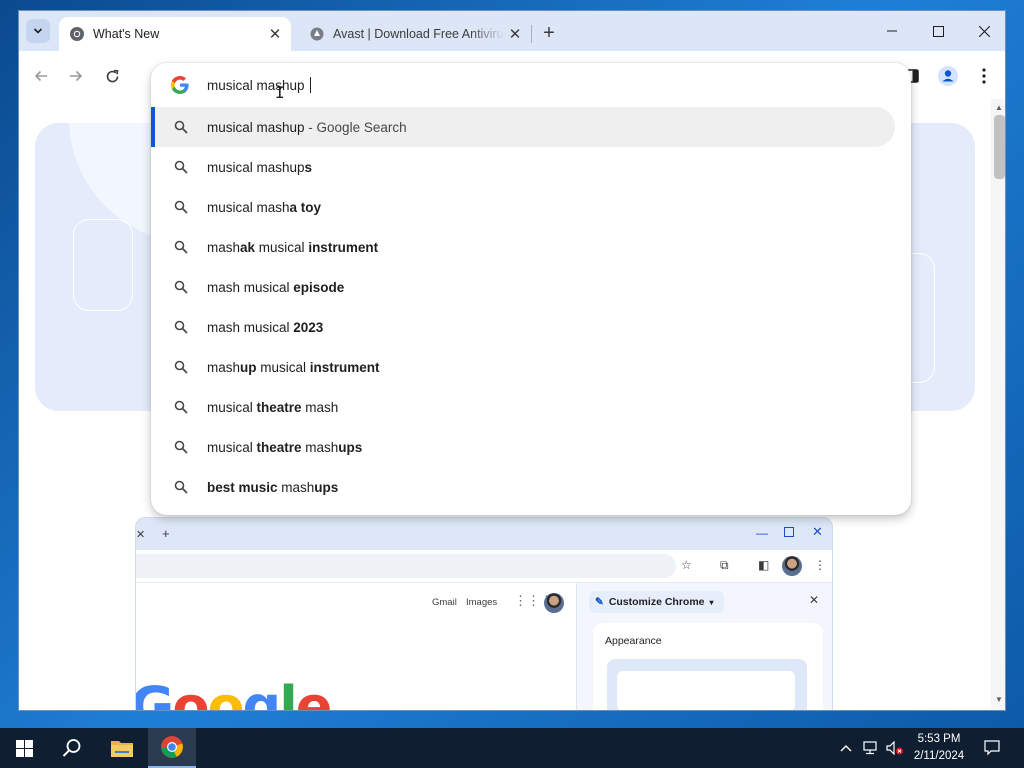 The height and width of the screenshot is (768, 1024). What do you see at coordinates (599, 602) in the screenshot?
I see `pencil-icon: ✎` at bounding box center [599, 602].